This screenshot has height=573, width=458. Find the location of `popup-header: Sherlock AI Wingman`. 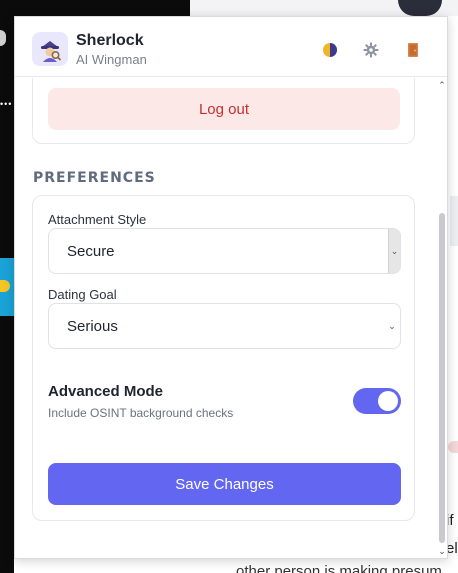

popup-header: Sherlock AI Wingman is located at coordinates (231, 47).